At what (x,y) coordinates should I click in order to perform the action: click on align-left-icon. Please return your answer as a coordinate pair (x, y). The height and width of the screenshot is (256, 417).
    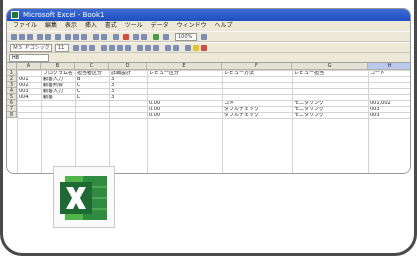
    Looking at the image, I should click on (104, 48).